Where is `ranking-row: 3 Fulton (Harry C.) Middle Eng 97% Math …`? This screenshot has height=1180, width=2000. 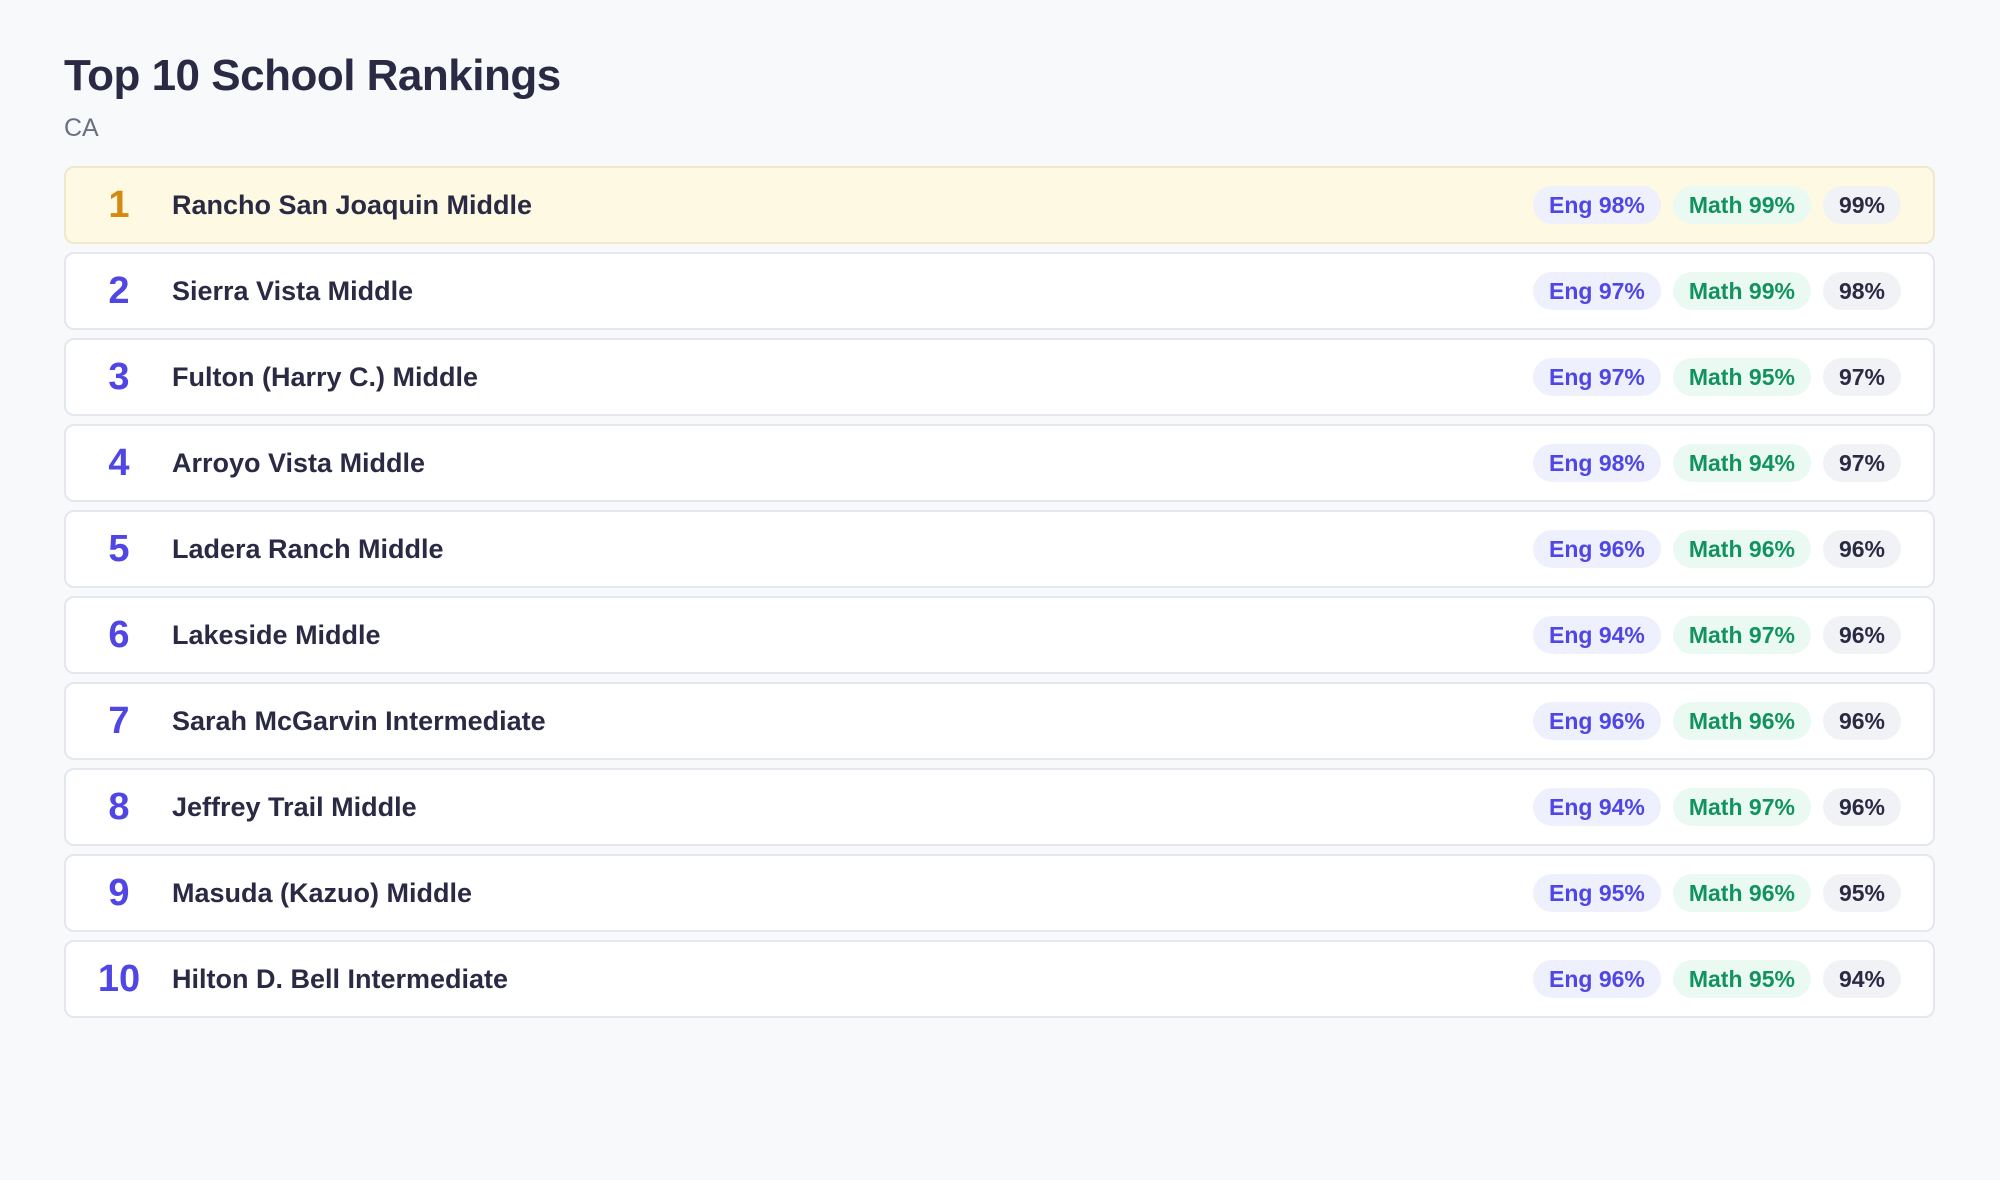
ranking-row: 3 Fulton (Harry C.) Middle Eng 97% Math … is located at coordinates (999, 377).